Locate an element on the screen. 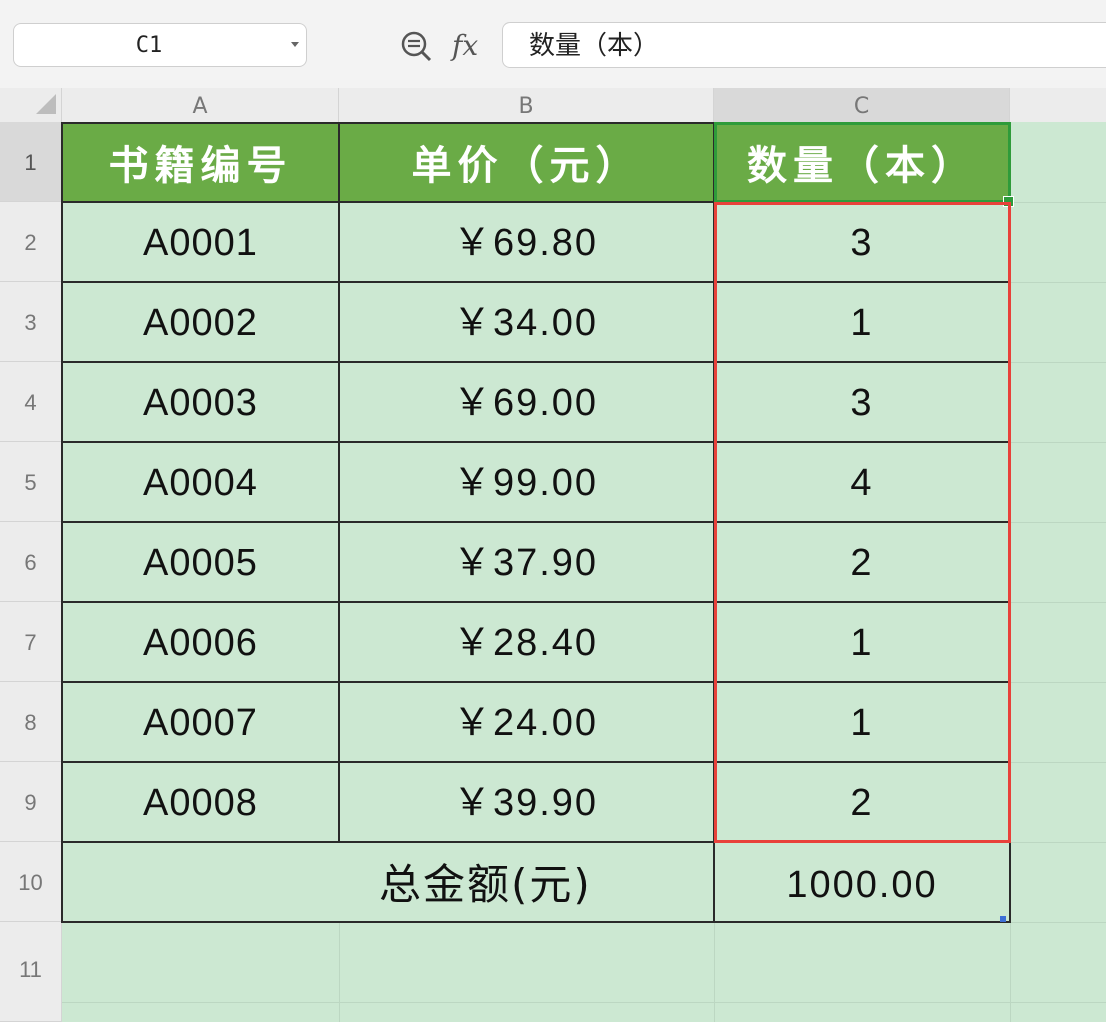  cell-unit-price: ￥37.90 is located at coordinates (526, 562).